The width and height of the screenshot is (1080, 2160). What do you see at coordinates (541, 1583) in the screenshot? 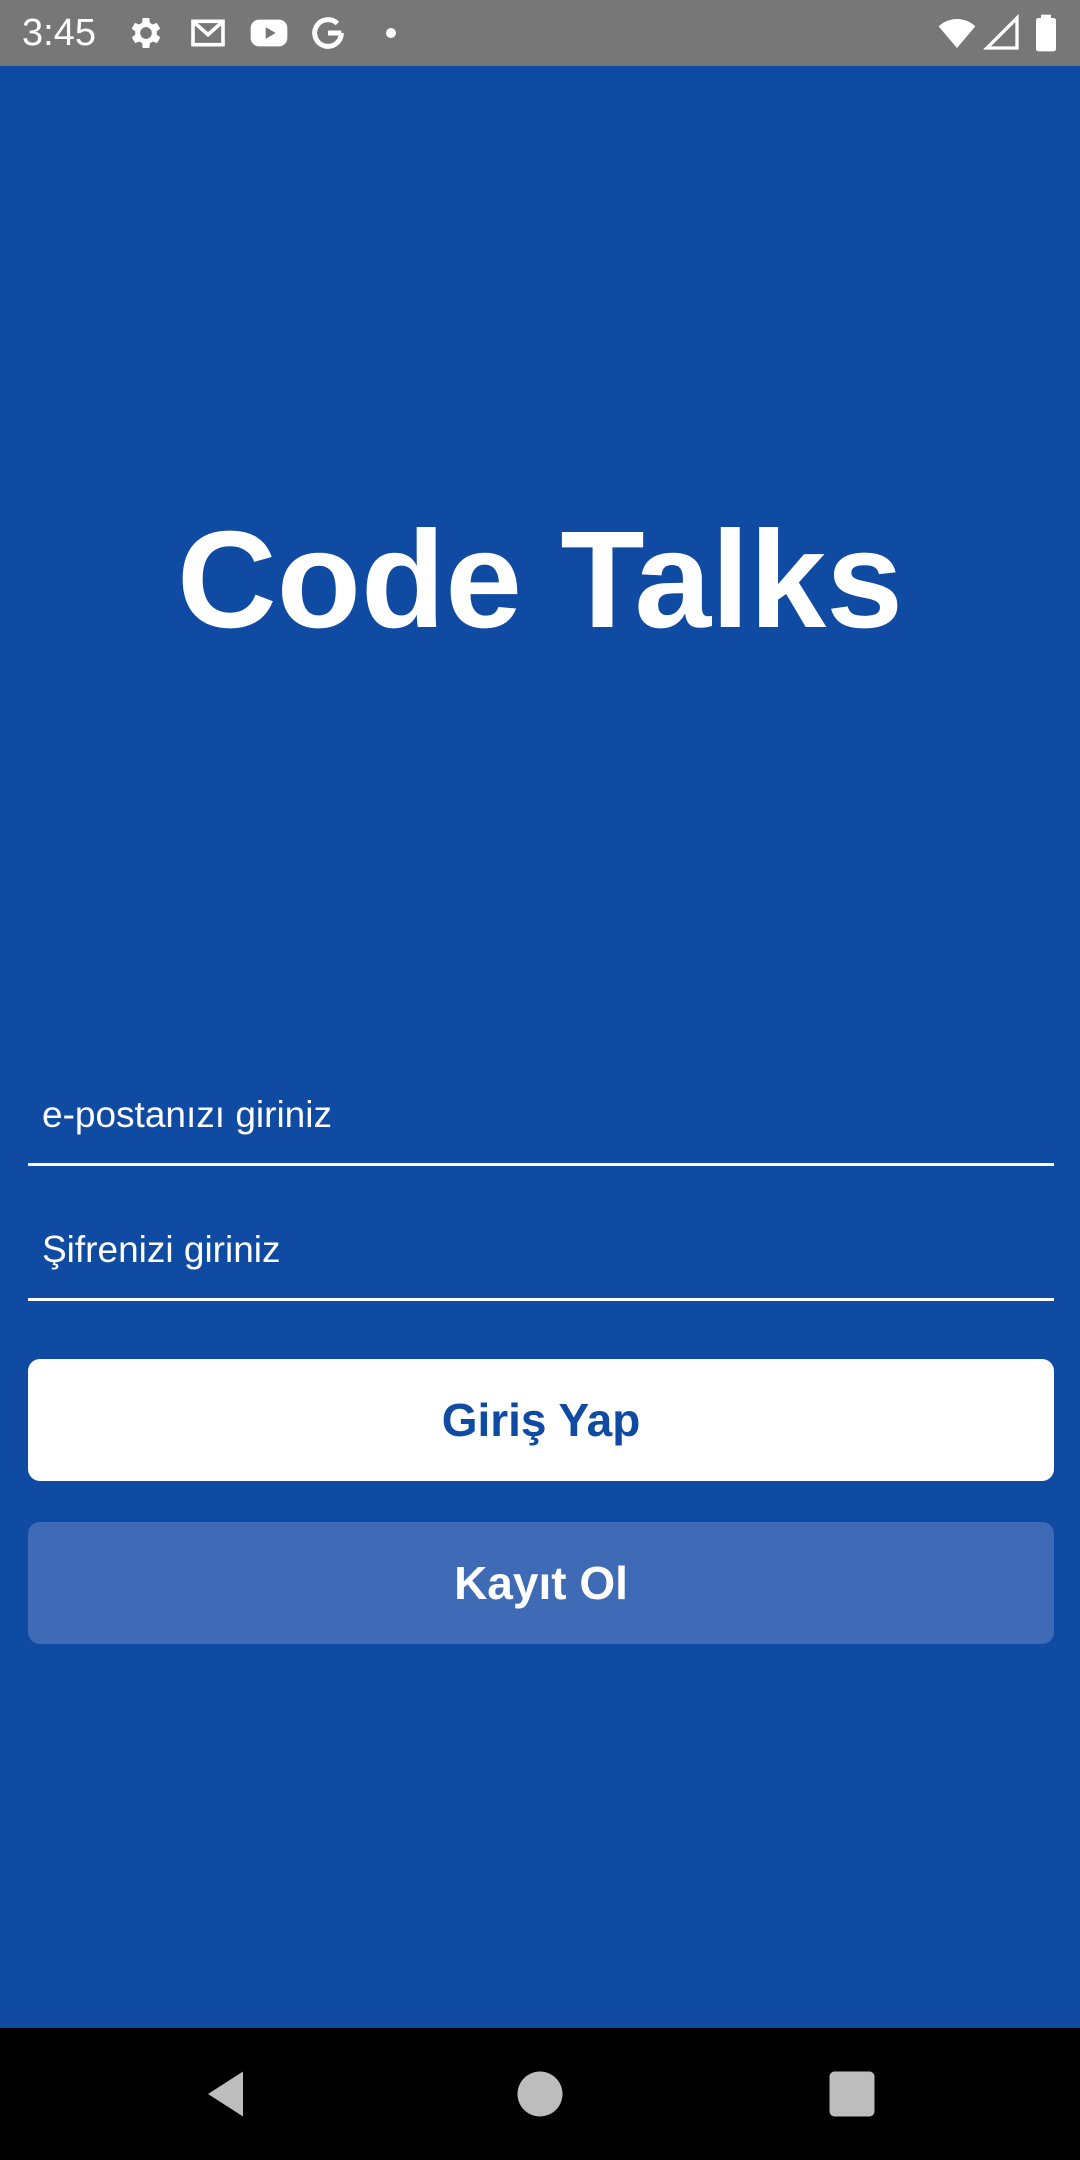
I see `register-button: Kayıt Ol` at bounding box center [541, 1583].